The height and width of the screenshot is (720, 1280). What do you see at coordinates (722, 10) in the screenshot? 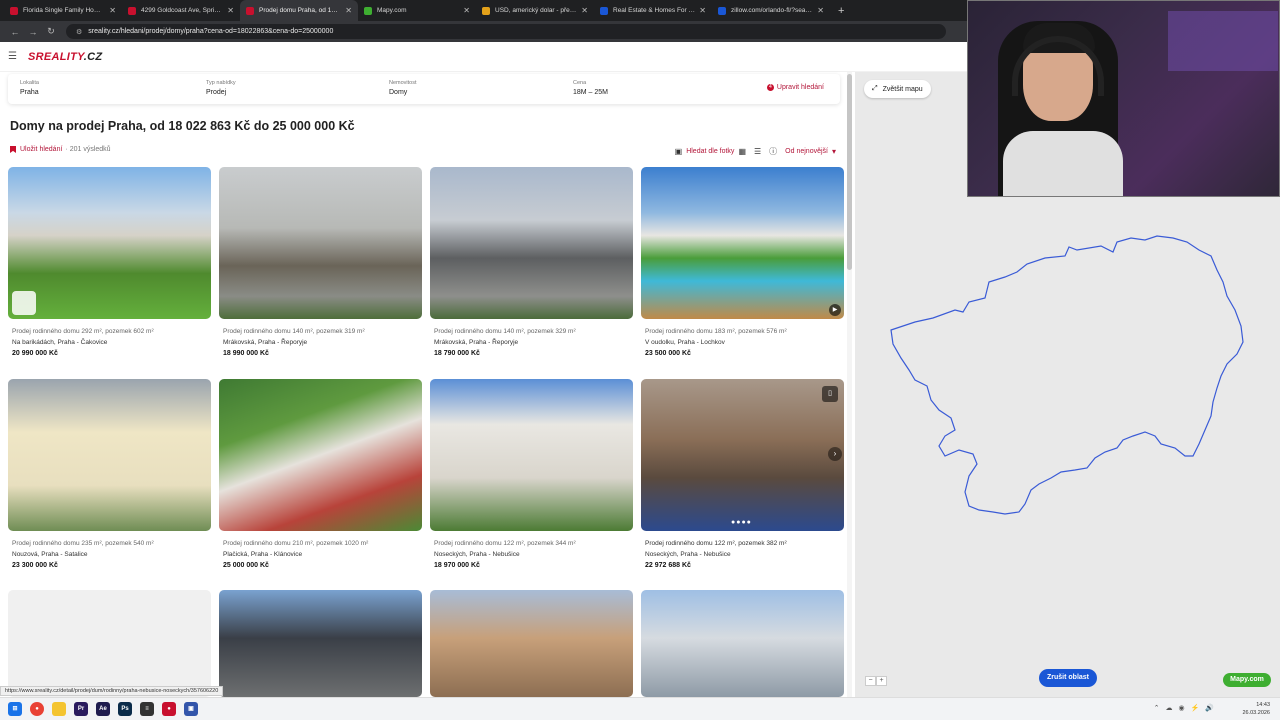
I see `favicon-icon` at bounding box center [722, 10].